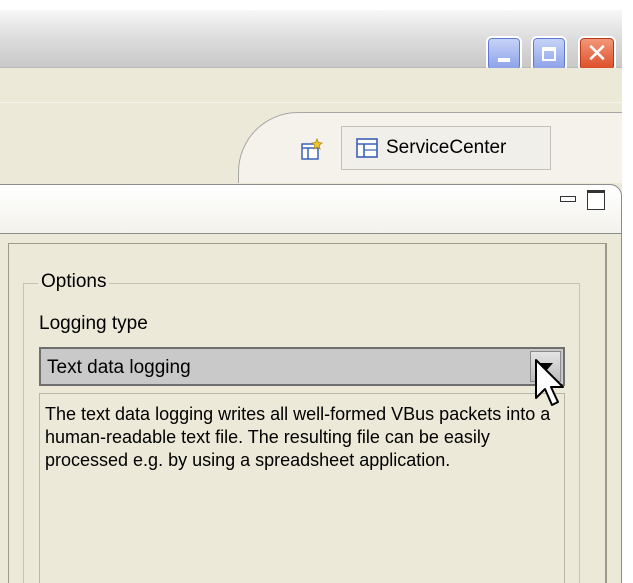 This screenshot has width=633, height=583. I want to click on logging-type-label: Logging type, so click(93, 323).